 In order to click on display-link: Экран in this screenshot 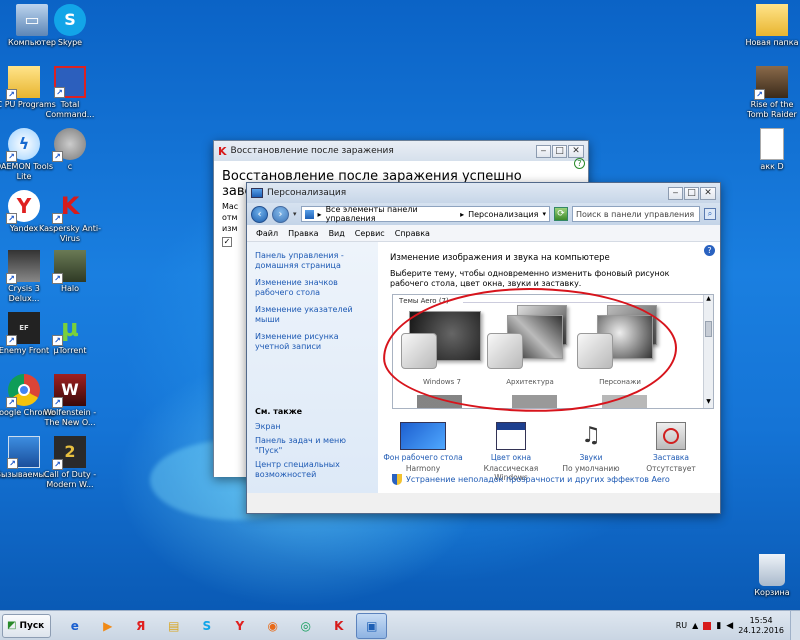, I will do `click(314, 427)`.